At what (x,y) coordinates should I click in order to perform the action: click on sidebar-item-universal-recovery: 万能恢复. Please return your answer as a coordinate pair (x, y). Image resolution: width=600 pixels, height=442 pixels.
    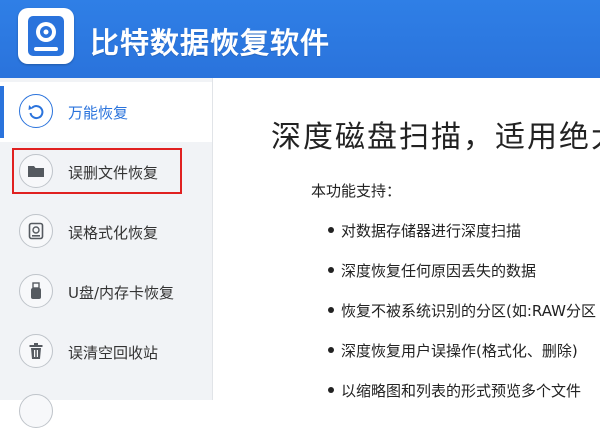
    Looking at the image, I should click on (106, 112).